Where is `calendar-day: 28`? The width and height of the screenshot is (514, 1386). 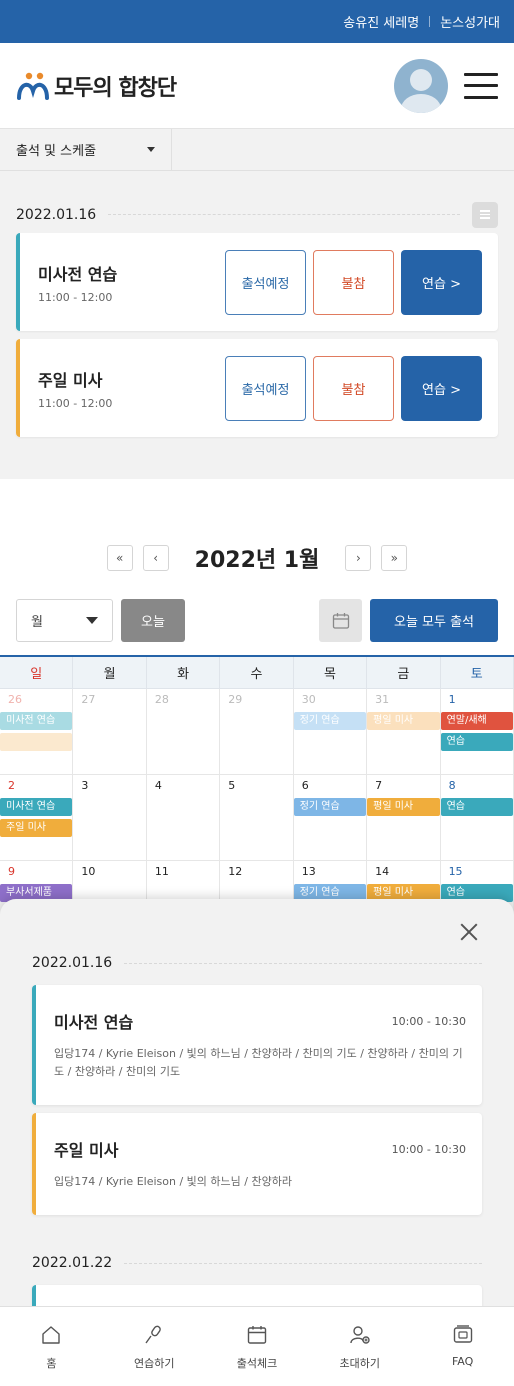
calendar-day: 28 is located at coordinates (183, 732).